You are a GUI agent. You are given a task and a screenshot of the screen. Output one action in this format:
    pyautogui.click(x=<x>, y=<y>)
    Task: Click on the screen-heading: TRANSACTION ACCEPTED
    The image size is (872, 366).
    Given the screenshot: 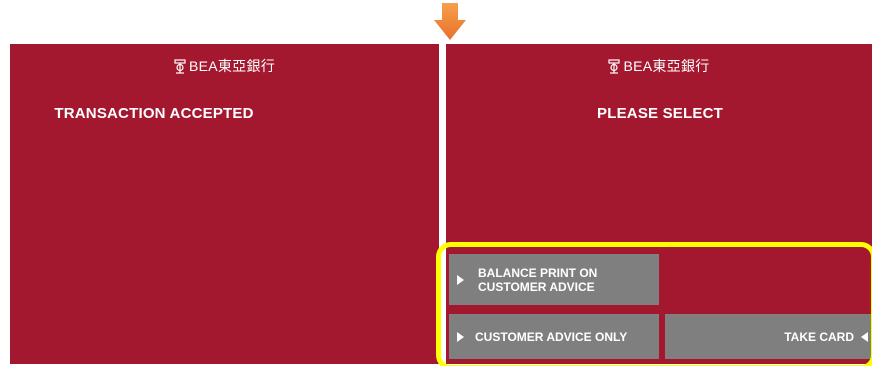 What is the action you would take?
    pyautogui.click(x=154, y=113)
    